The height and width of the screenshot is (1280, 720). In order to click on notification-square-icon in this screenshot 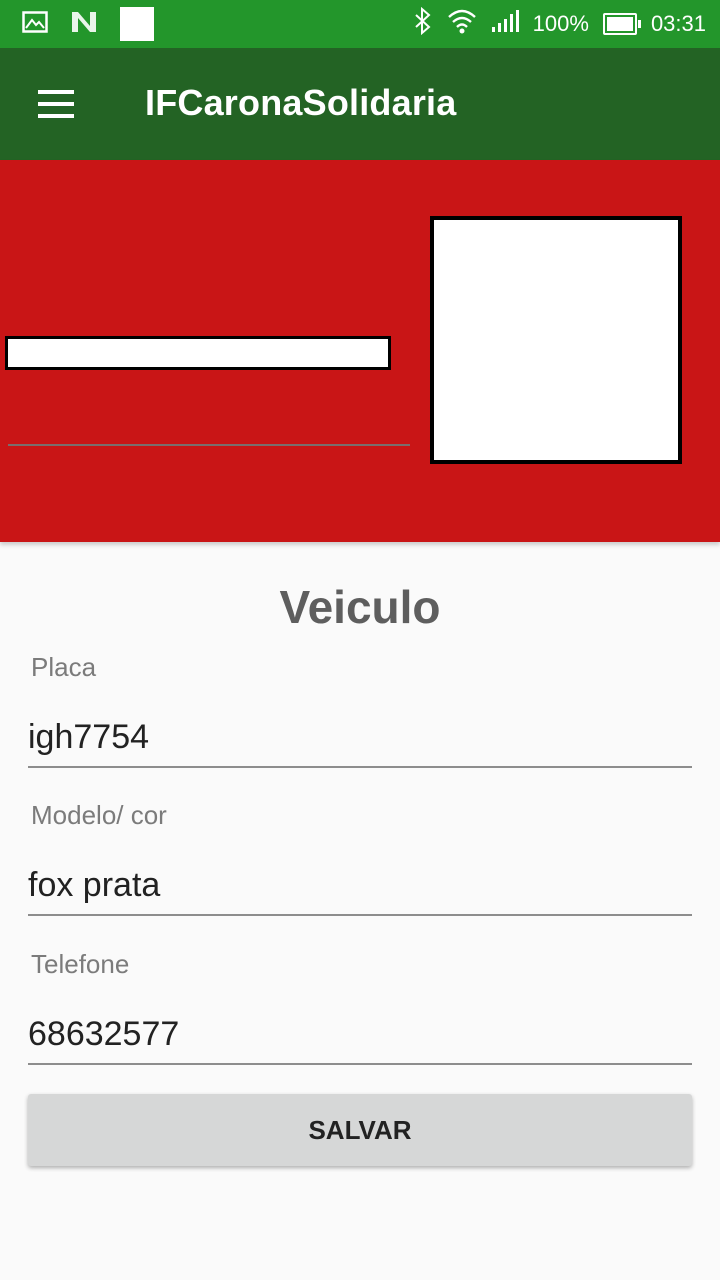, I will do `click(137, 24)`.